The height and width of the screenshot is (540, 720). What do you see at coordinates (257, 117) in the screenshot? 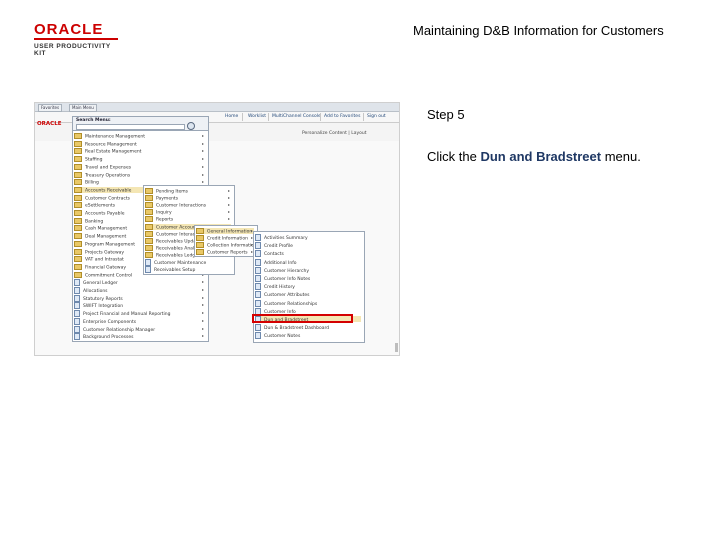
I see `nav-worklist-link: Worklist` at bounding box center [257, 117].